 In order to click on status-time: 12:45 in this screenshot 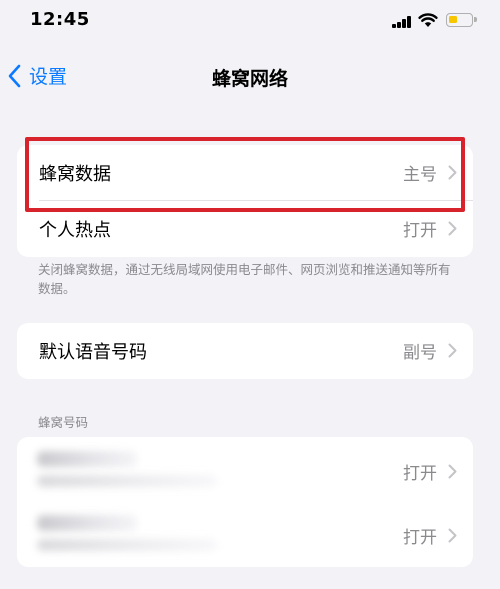, I will do `click(60, 19)`.